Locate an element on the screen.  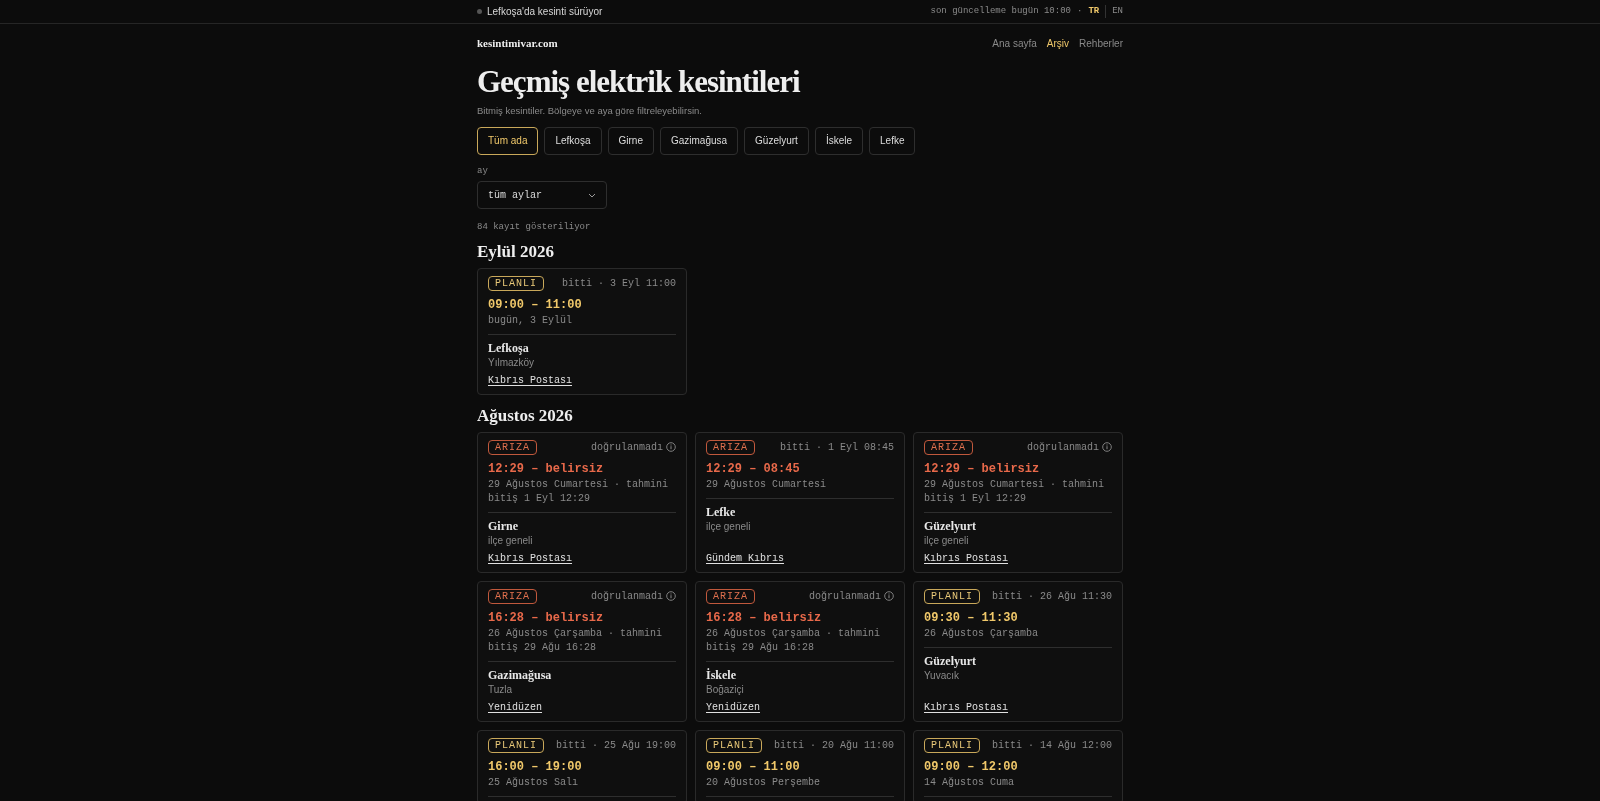
date-text: 20 Ağustos Perşembe is located at coordinates (764, 782).